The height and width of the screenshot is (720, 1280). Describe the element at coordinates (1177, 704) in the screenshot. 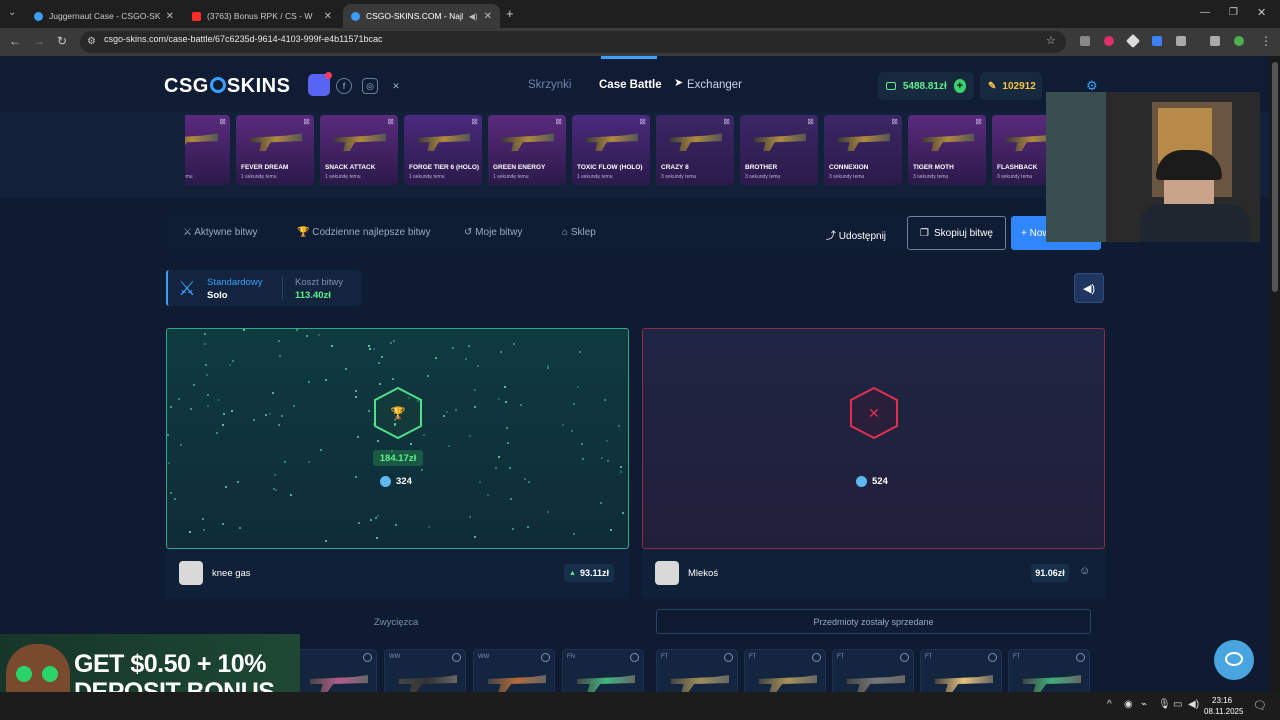

I see `display-icon: ▭` at that location.